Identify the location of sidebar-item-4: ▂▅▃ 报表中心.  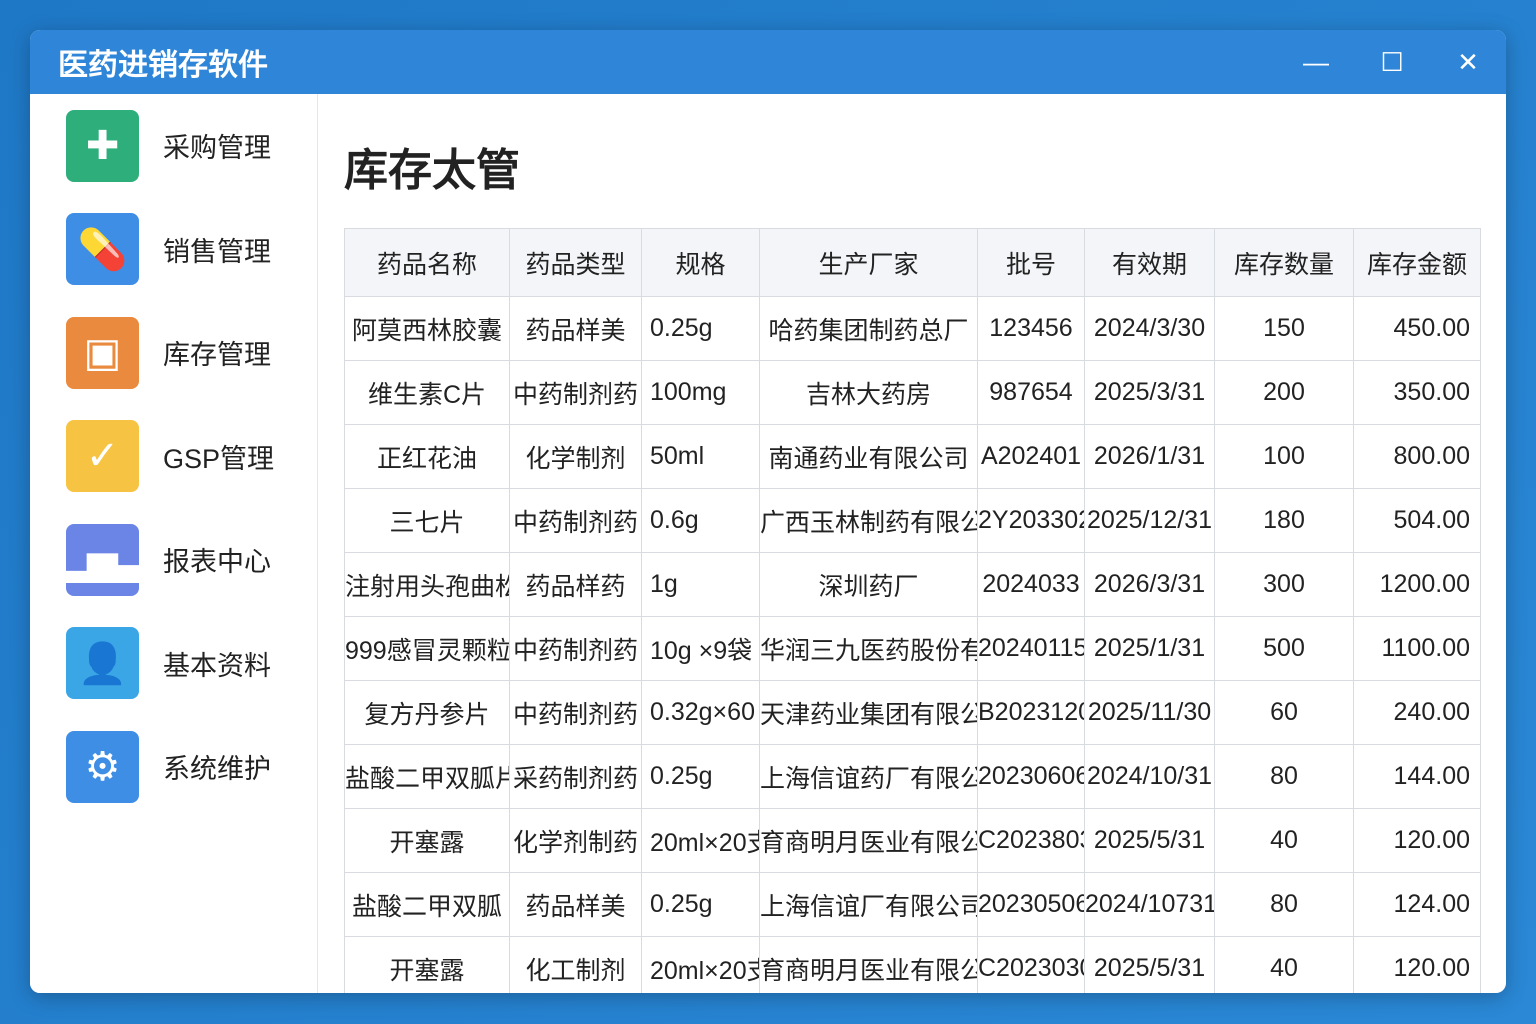
(173, 560).